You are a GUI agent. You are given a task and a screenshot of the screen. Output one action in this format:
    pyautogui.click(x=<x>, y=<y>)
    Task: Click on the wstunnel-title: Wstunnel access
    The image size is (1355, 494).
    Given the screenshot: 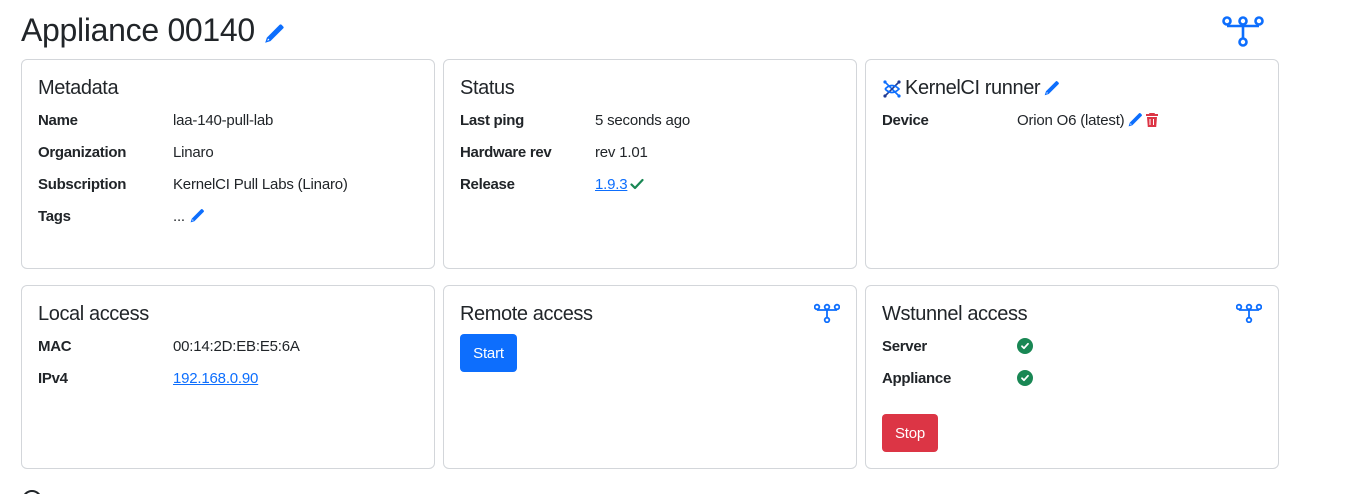 What is the action you would take?
    pyautogui.click(x=955, y=314)
    